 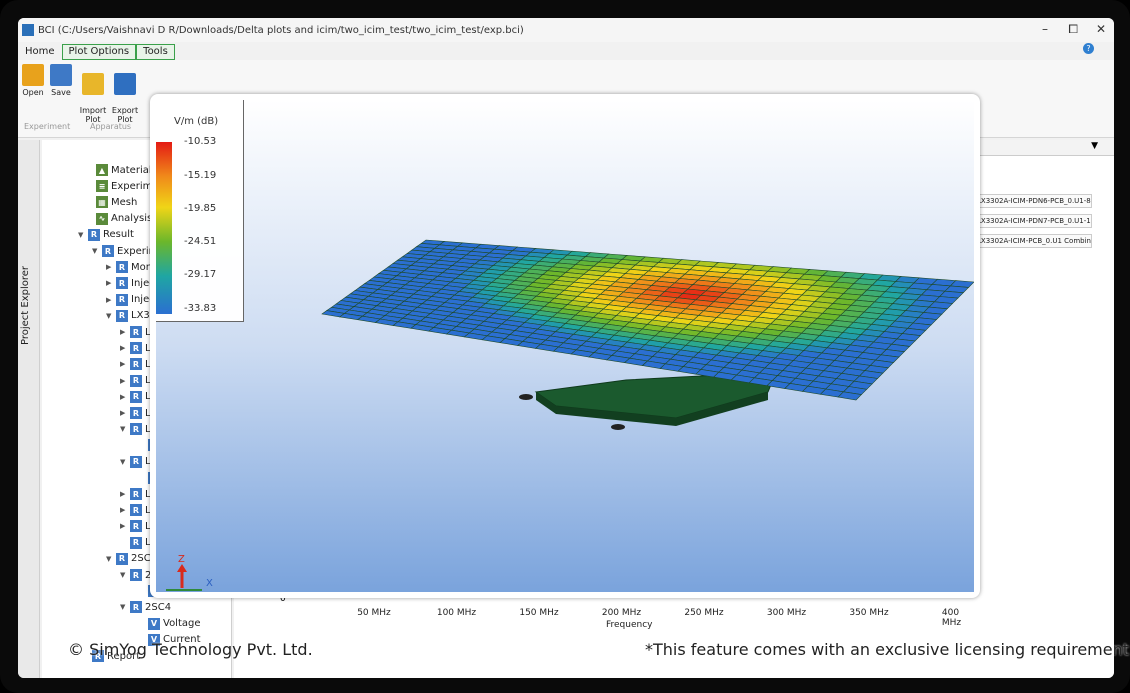 What do you see at coordinates (181, 559) in the screenshot?
I see `axis-z-label: Z` at bounding box center [181, 559].